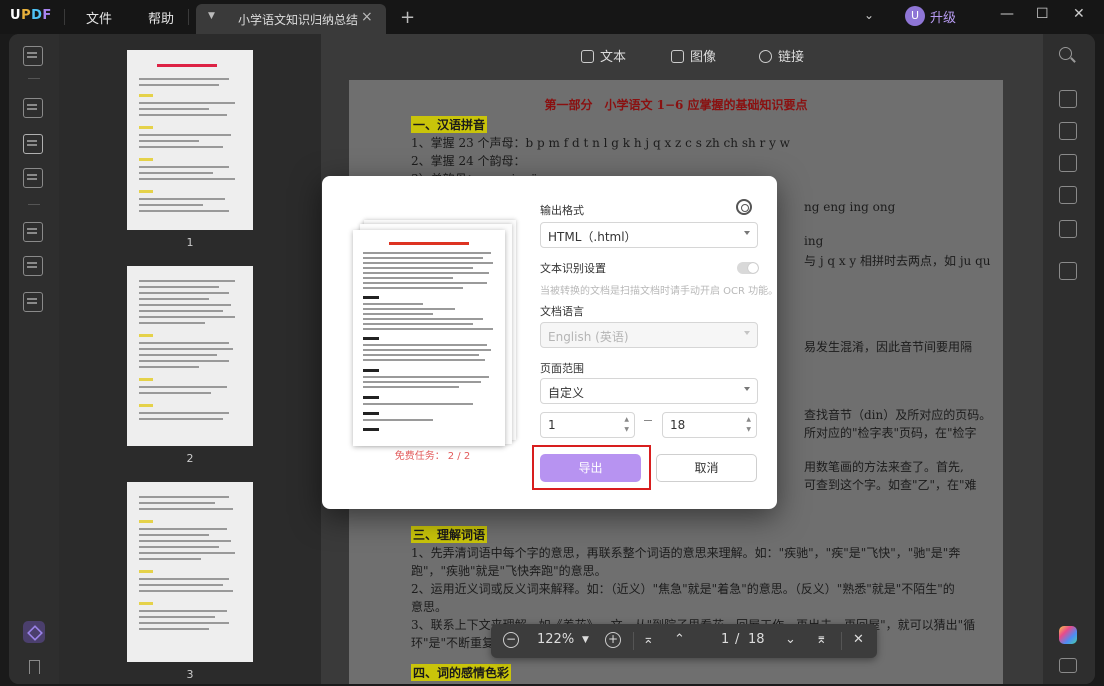  I want to click on comment-panel-icon, so click(1068, 665).